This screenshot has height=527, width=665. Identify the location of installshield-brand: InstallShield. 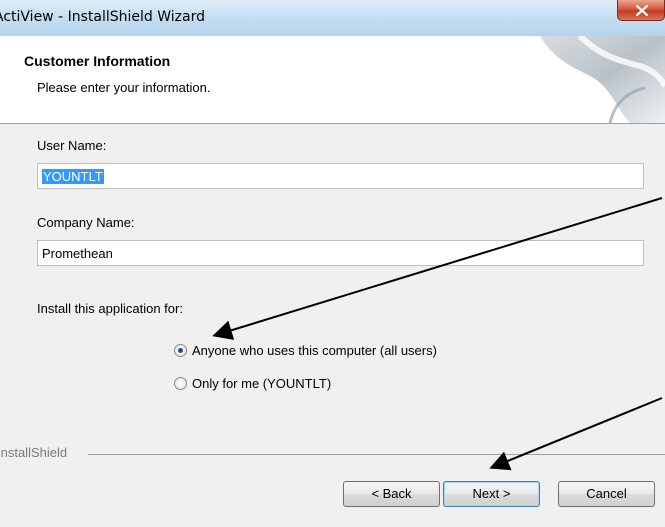
(34, 452).